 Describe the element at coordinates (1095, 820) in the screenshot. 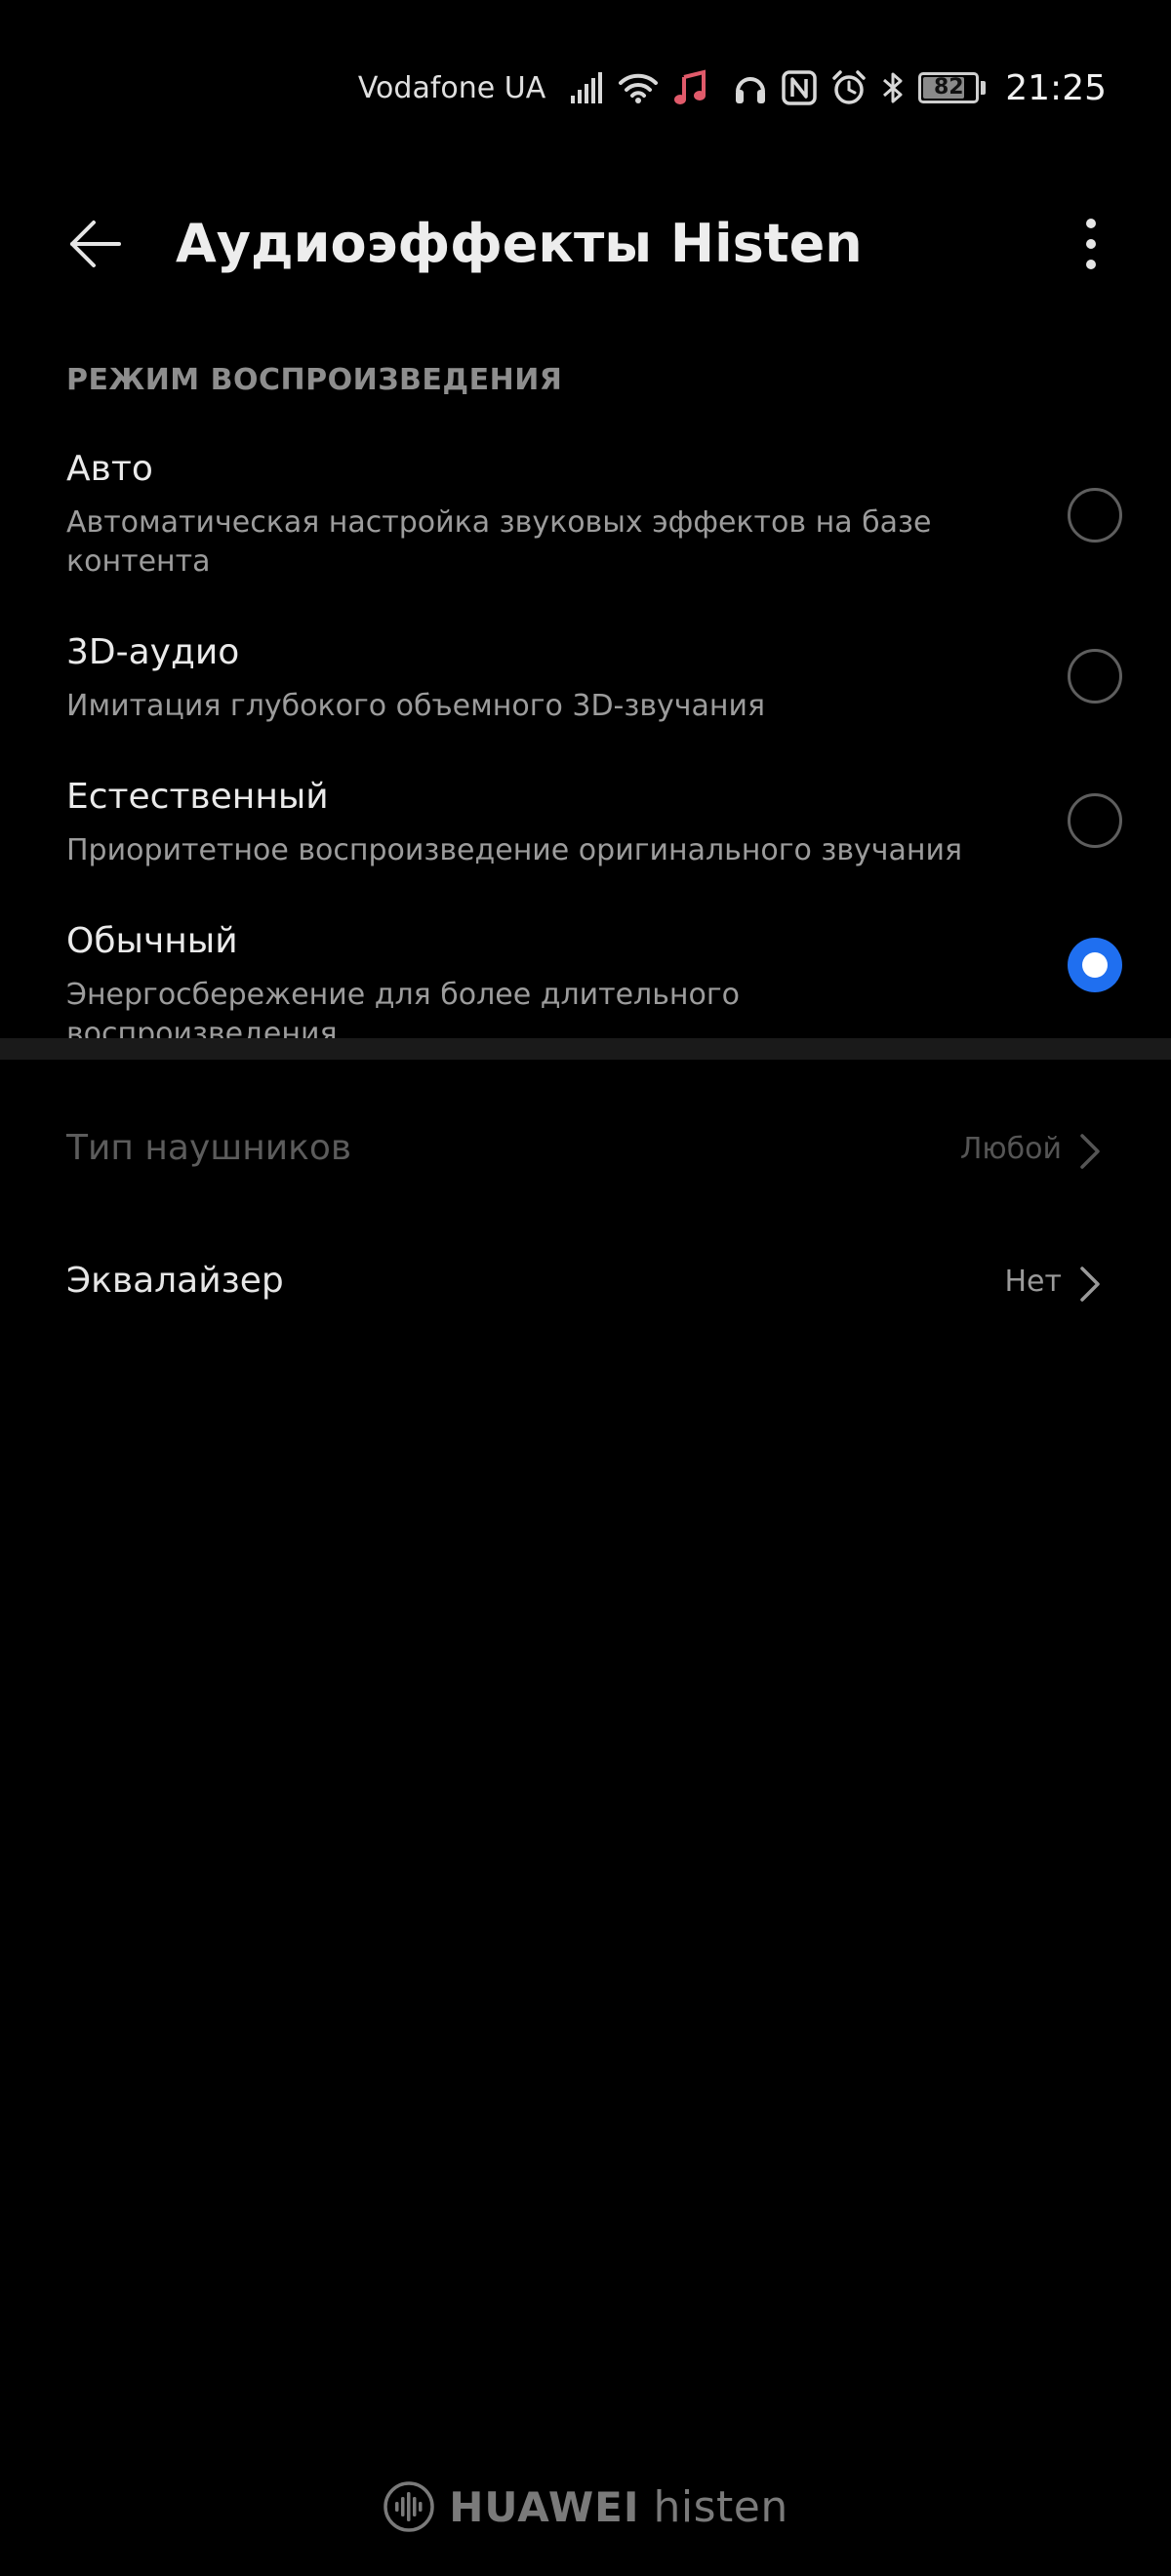

I see `radio-natural` at that location.